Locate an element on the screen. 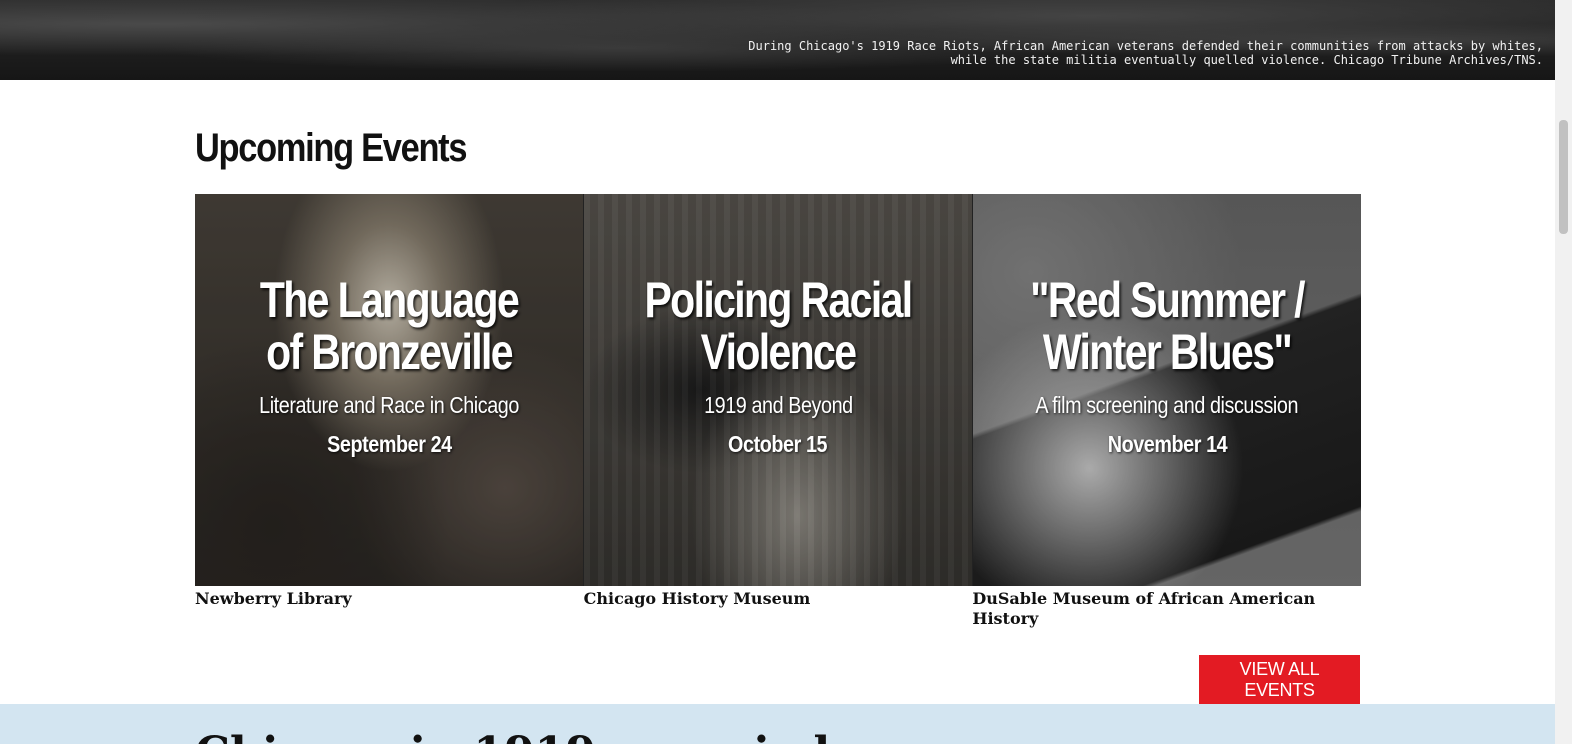  scrollbar-thumb is located at coordinates (1563, 177).